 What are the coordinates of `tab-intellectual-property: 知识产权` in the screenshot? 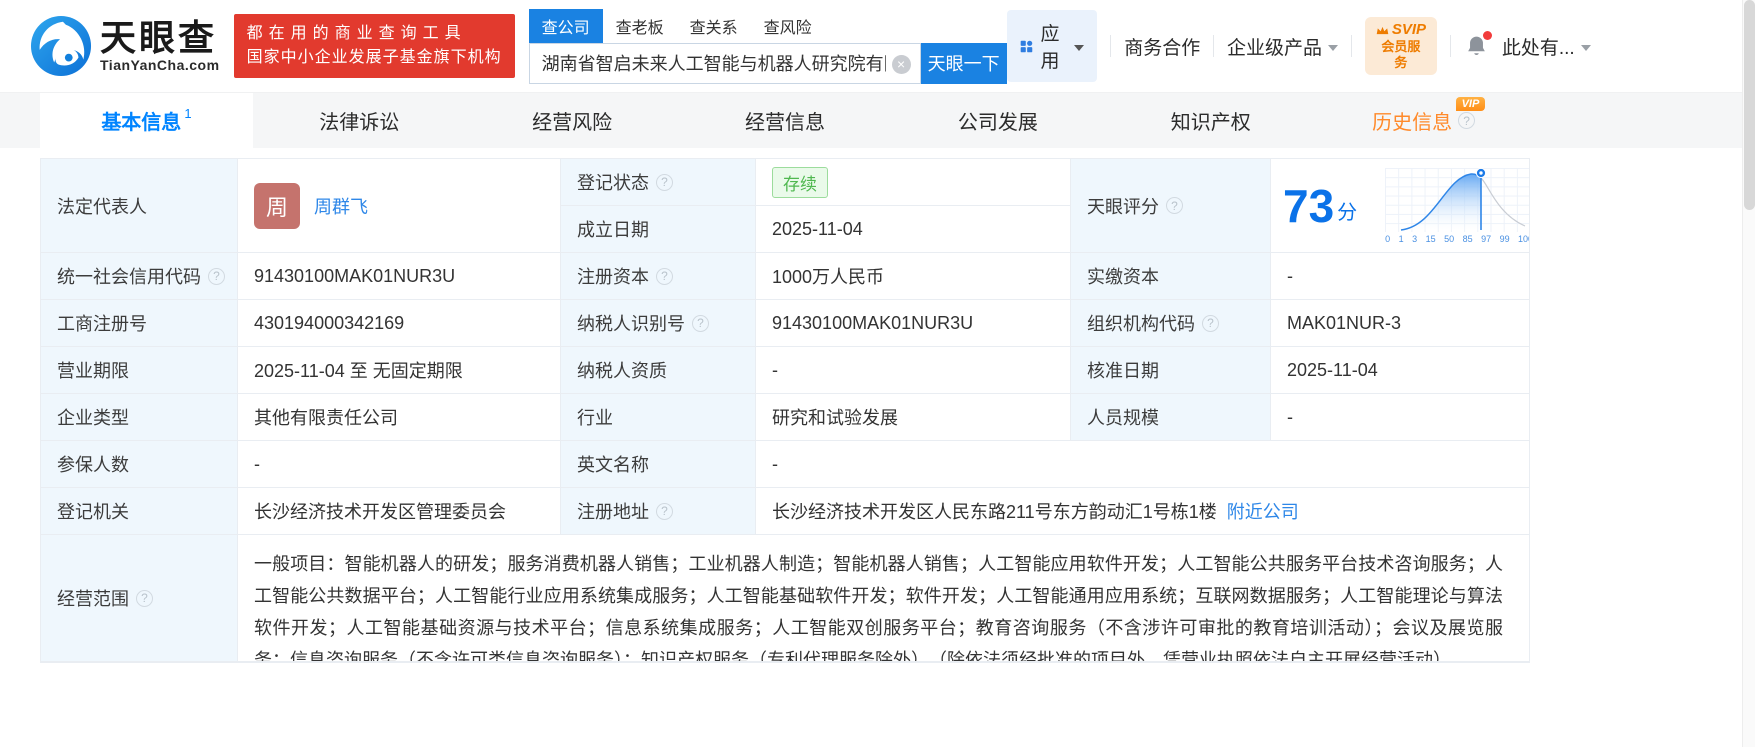 It's located at (1210, 120).